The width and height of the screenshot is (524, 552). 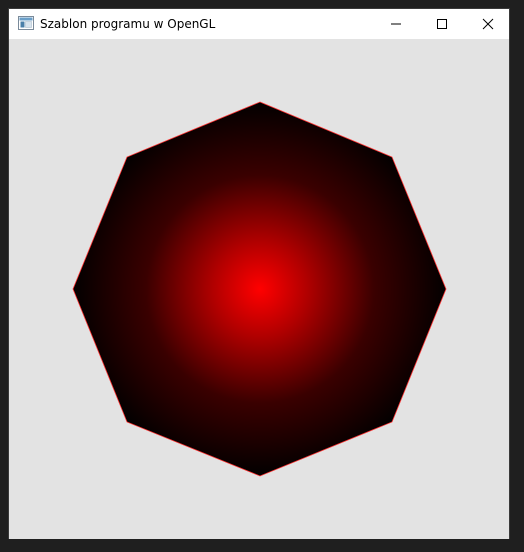 I want to click on maximize-button, so click(x=442, y=24).